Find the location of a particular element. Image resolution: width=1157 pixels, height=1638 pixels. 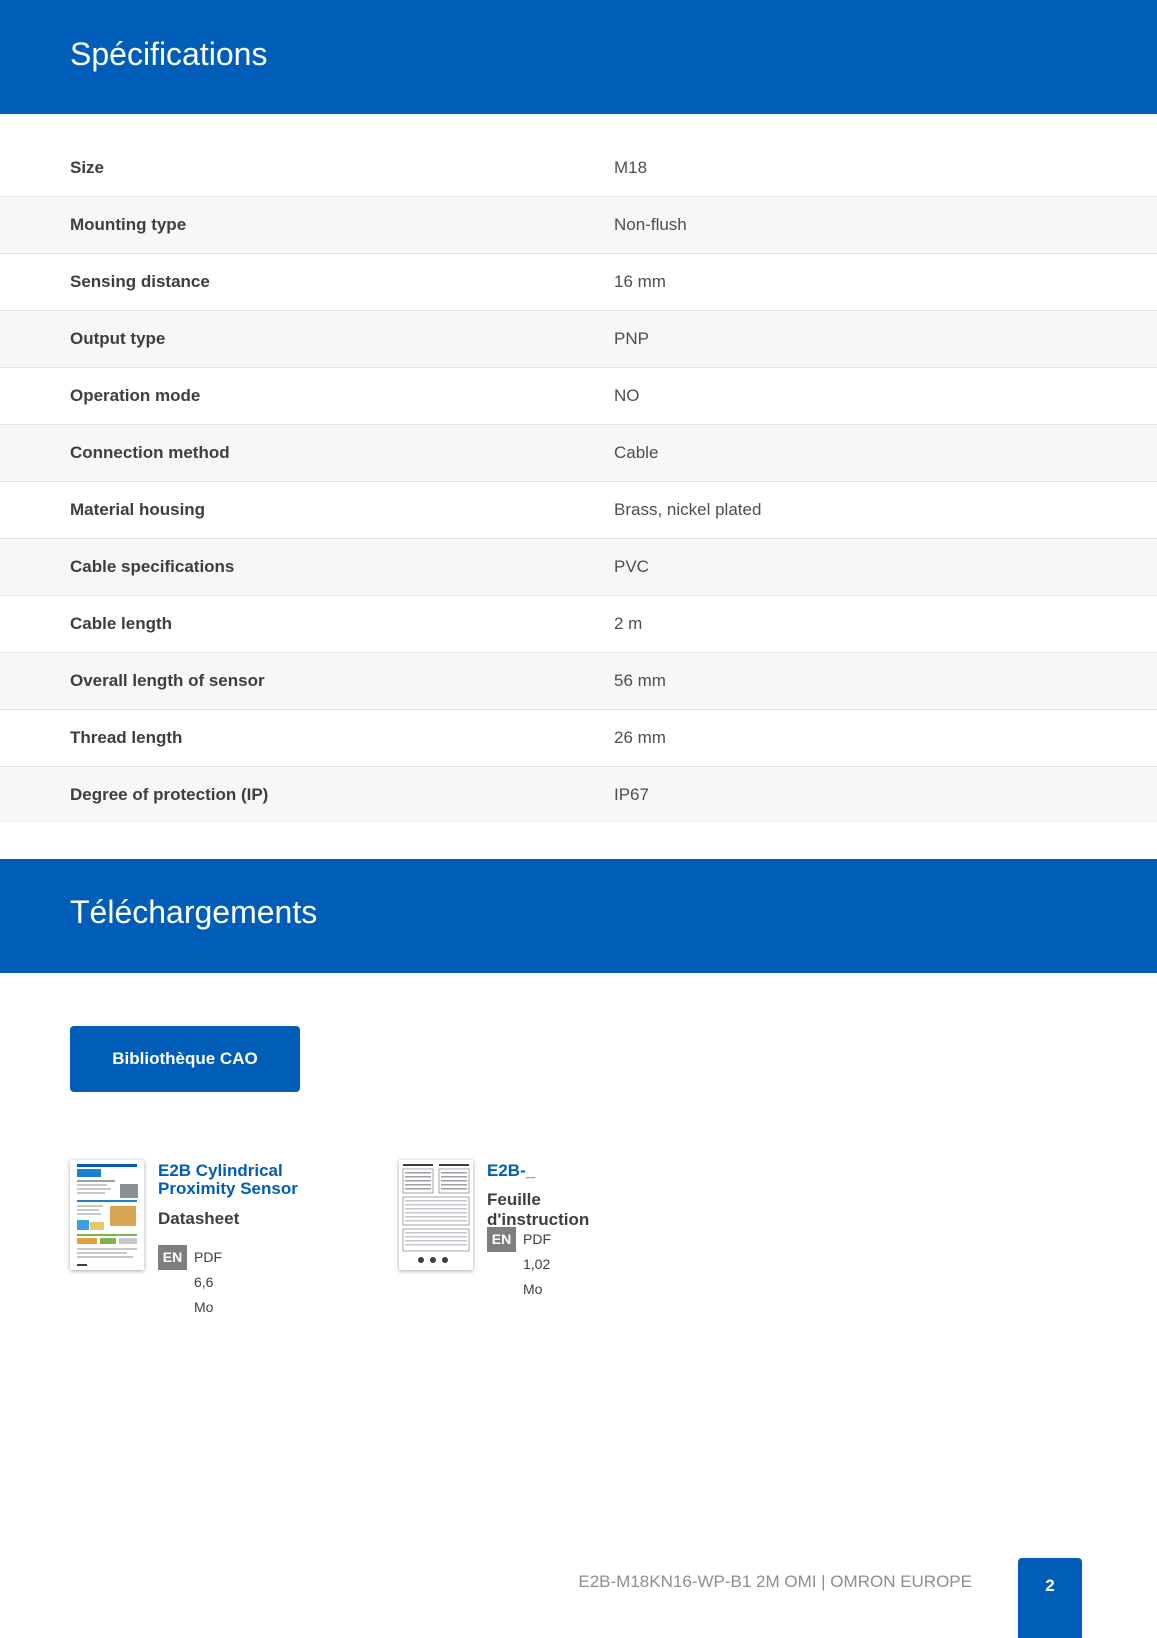

spec-value: PVC is located at coordinates (631, 566).